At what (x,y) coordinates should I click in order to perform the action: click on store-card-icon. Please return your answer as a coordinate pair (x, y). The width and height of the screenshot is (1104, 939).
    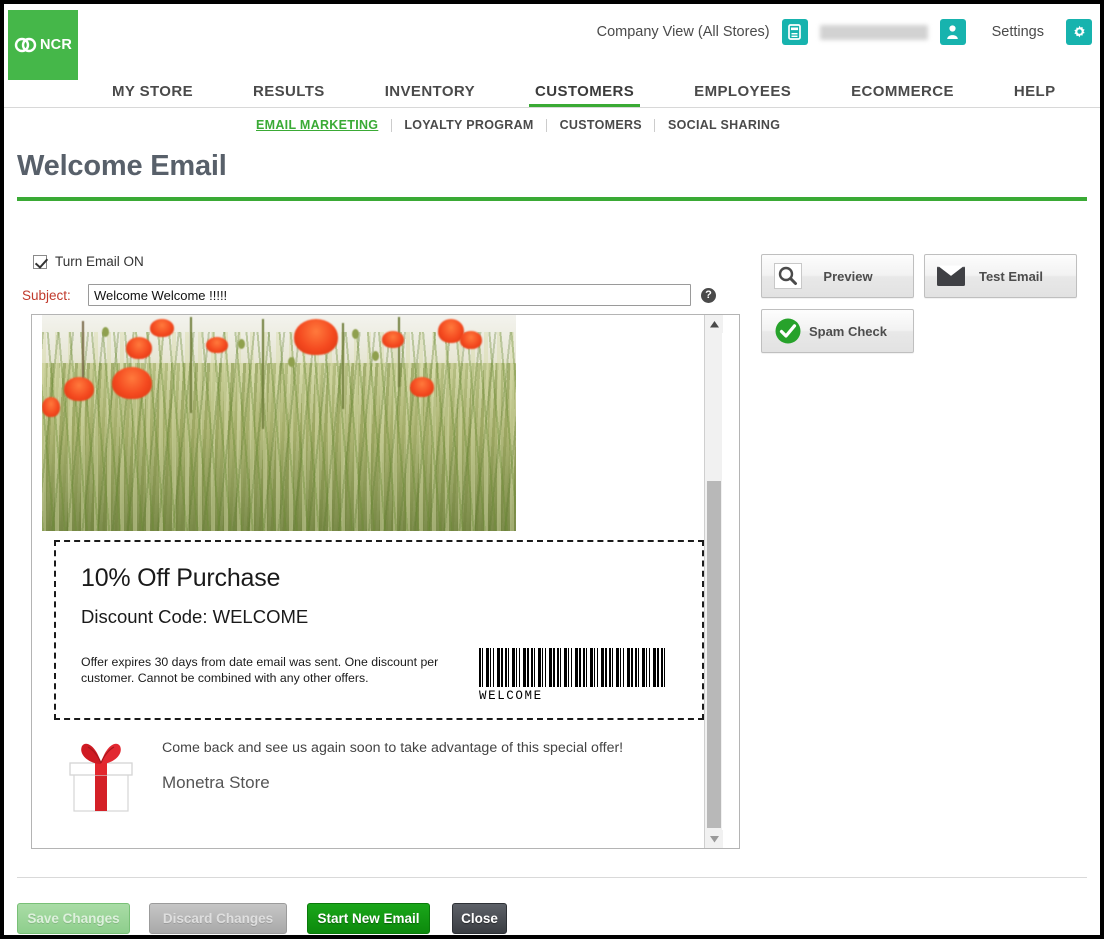
    Looking at the image, I should click on (794, 32).